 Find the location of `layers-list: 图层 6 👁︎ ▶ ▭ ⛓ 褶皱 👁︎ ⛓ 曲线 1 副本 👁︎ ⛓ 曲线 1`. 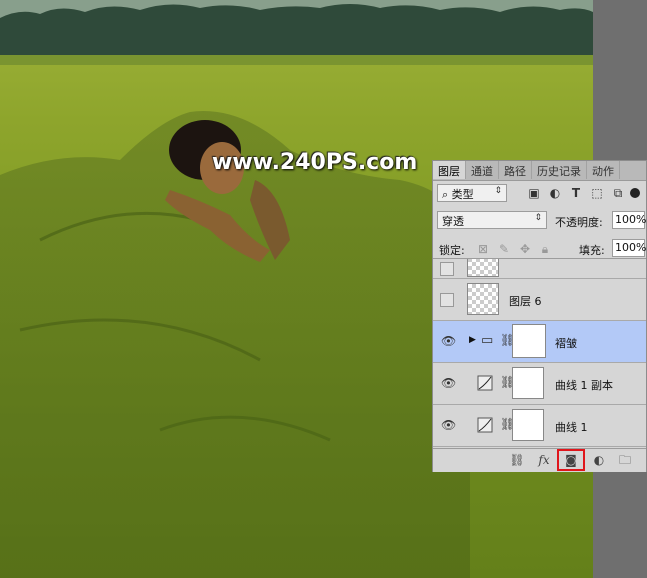

layers-list: 图层 6 👁︎ ▶ ▭ ⛓ 褶皱 👁︎ ⛓ 曲线 1 副本 👁︎ ⛓ 曲线 1 is located at coordinates (539, 353).